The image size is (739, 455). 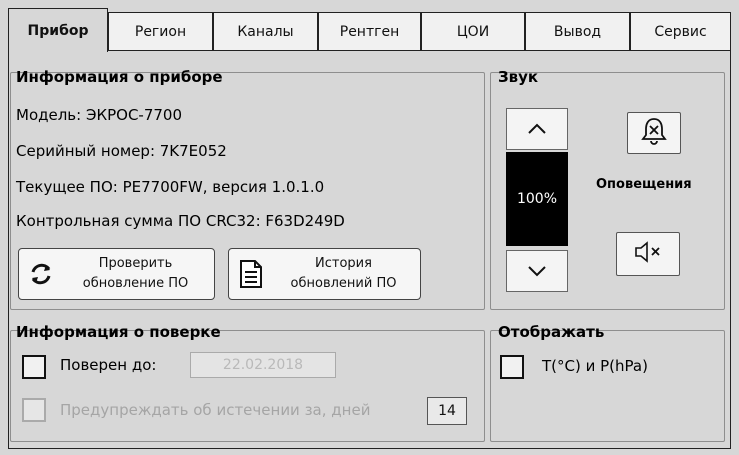 I want to click on check-update-button: Проверить обновление ПО, so click(x=116, y=274).